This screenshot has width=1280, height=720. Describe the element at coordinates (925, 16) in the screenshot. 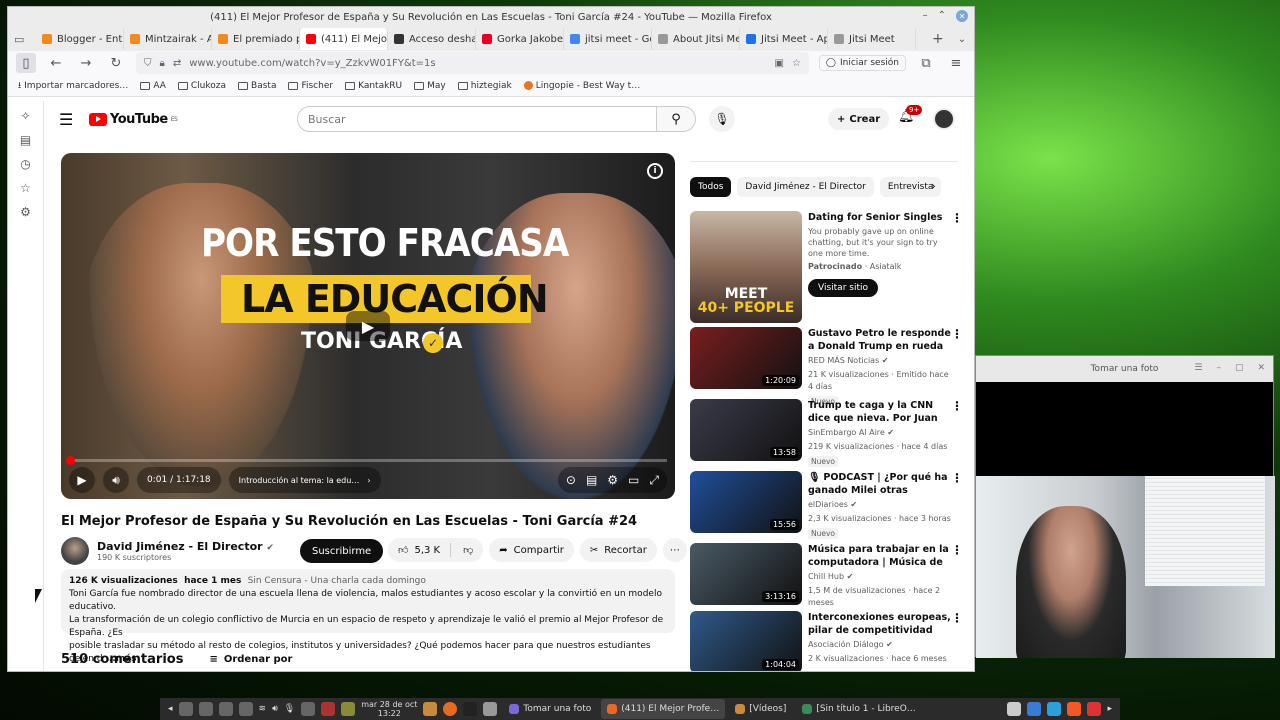

I see `minimize-button: –` at that location.